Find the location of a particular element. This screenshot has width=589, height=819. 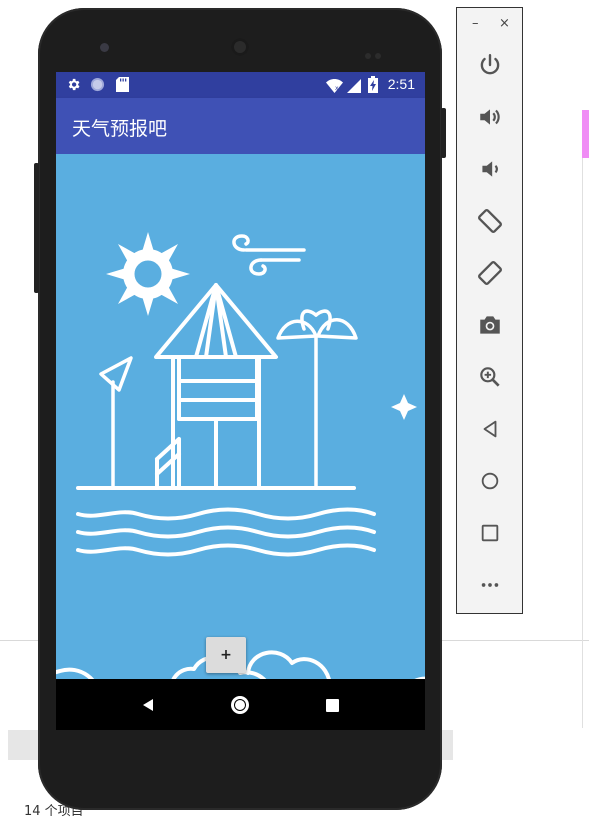

navigation-bar is located at coordinates (240, 704).